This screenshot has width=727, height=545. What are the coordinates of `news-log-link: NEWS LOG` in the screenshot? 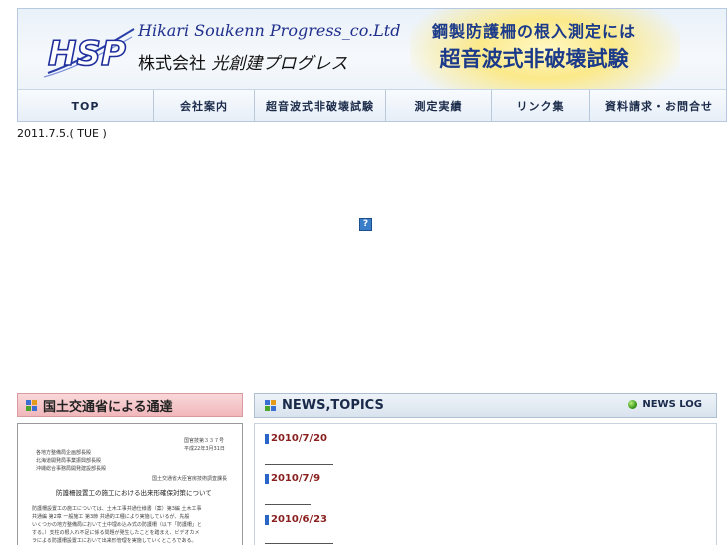 It's located at (665, 404).